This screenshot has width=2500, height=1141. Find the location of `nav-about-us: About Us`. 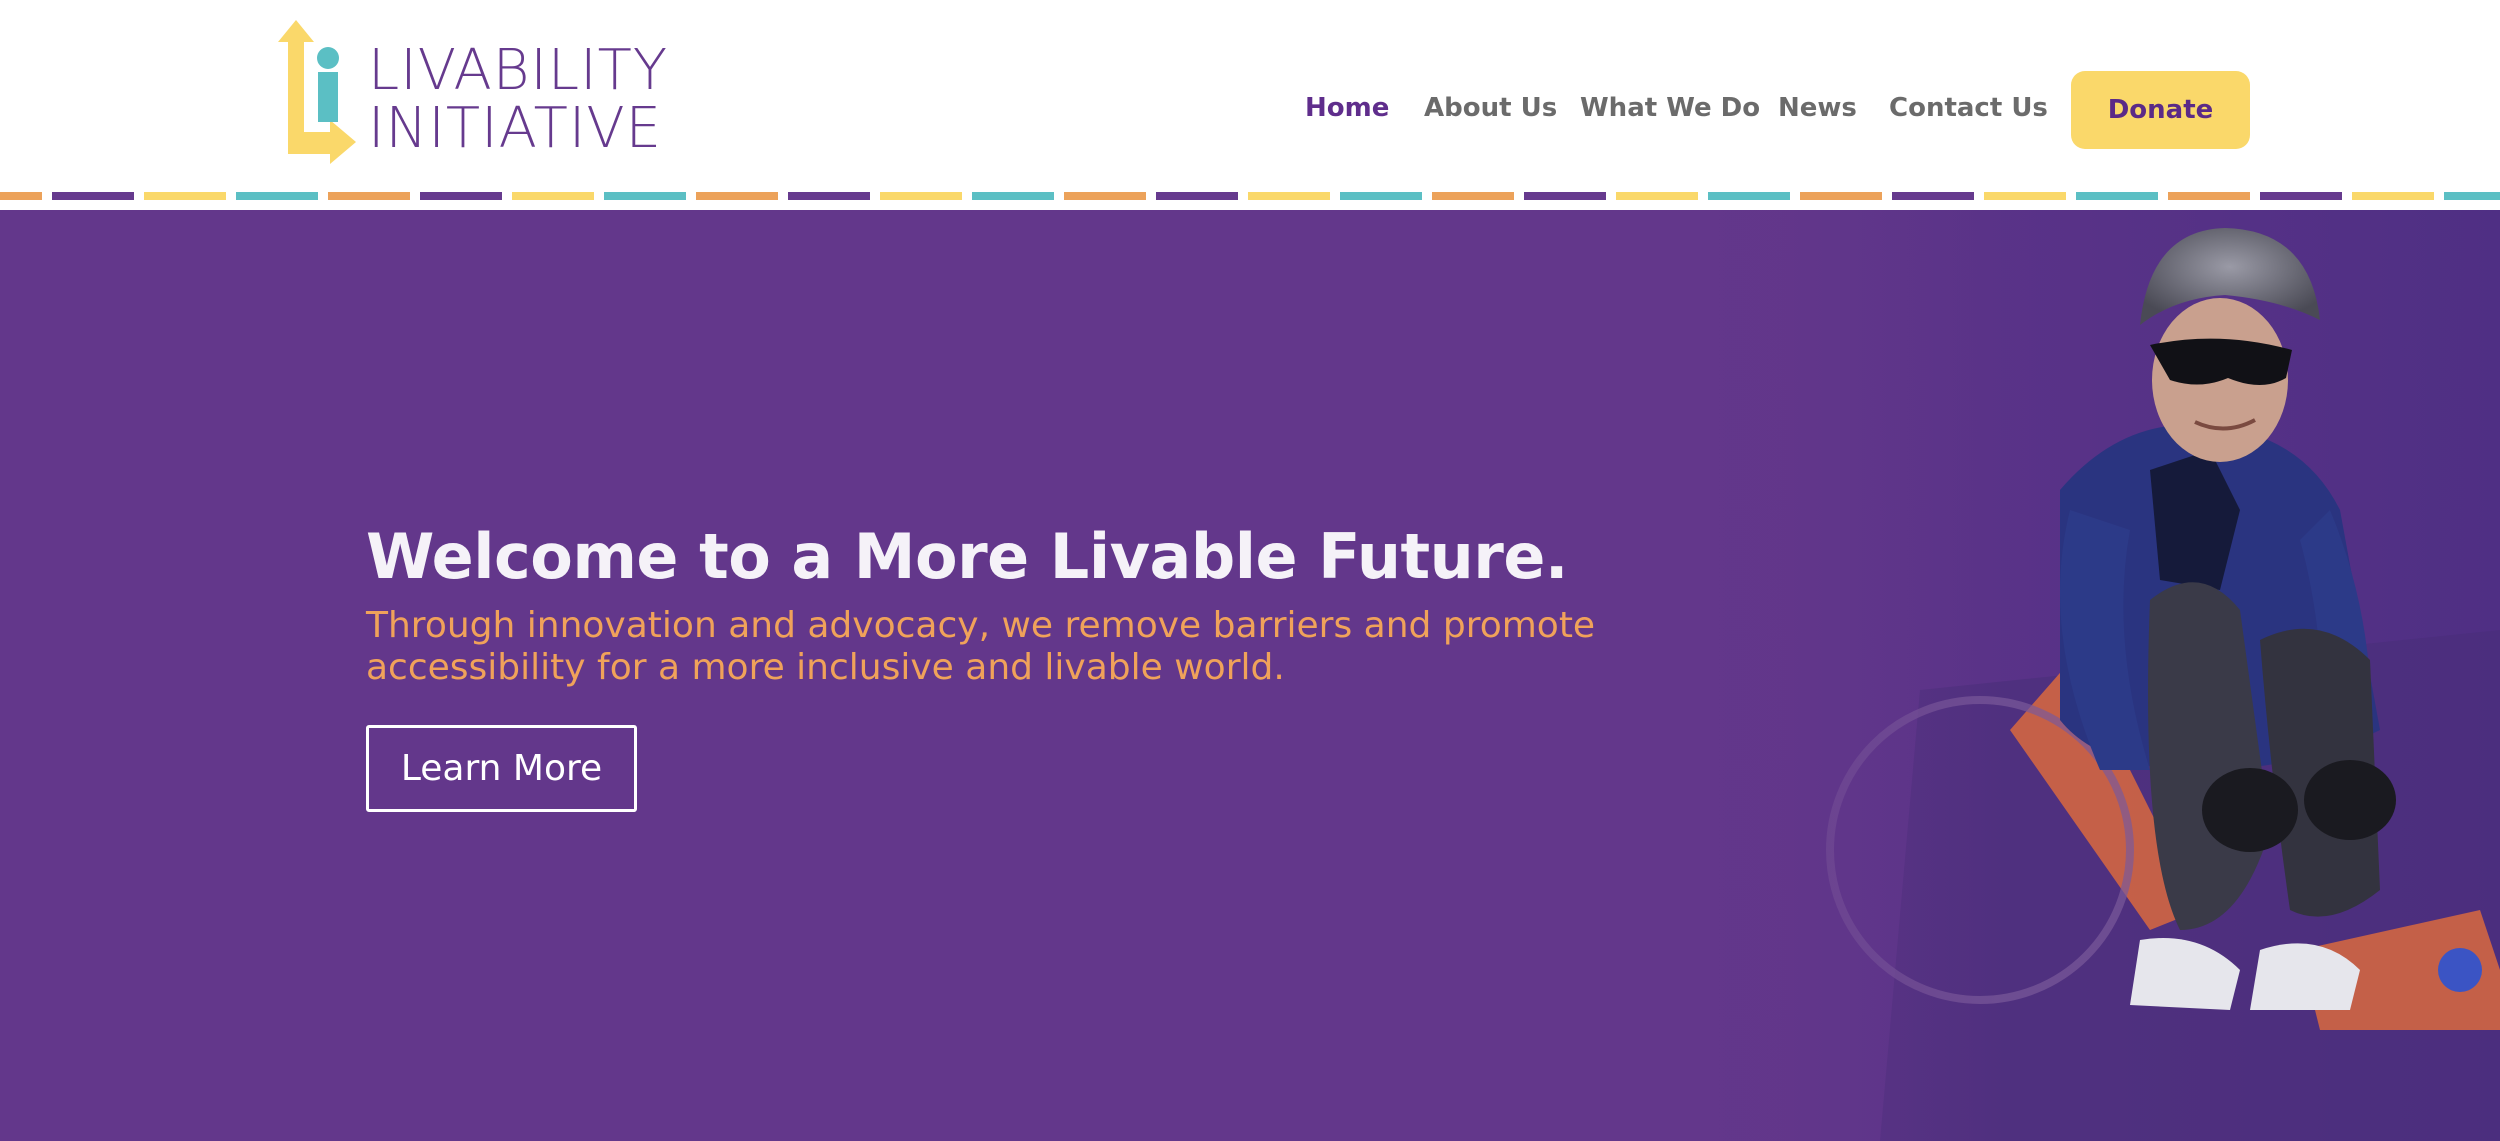

nav-about-us: About Us is located at coordinates (1490, 108).